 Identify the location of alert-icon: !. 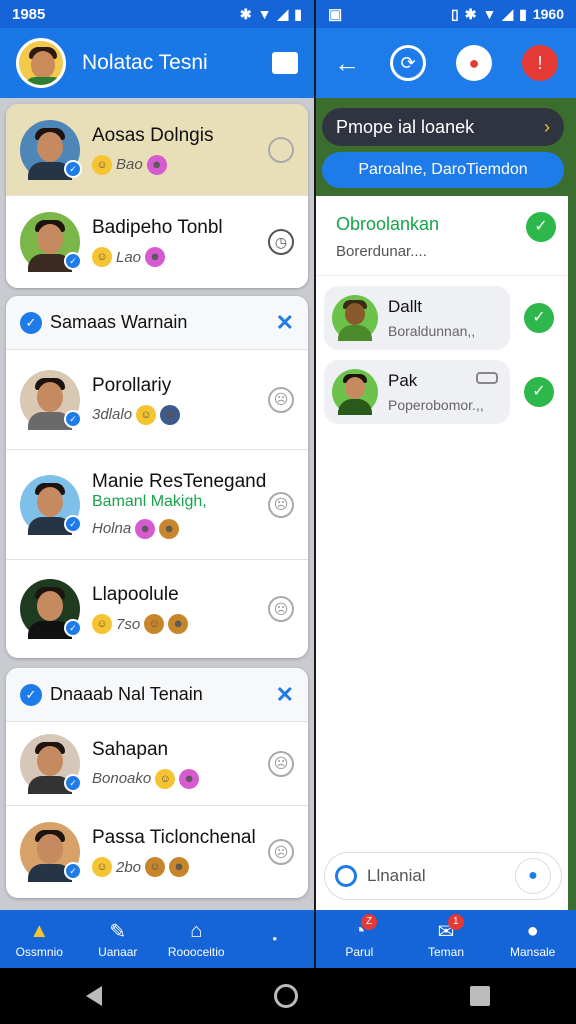
(540, 63).